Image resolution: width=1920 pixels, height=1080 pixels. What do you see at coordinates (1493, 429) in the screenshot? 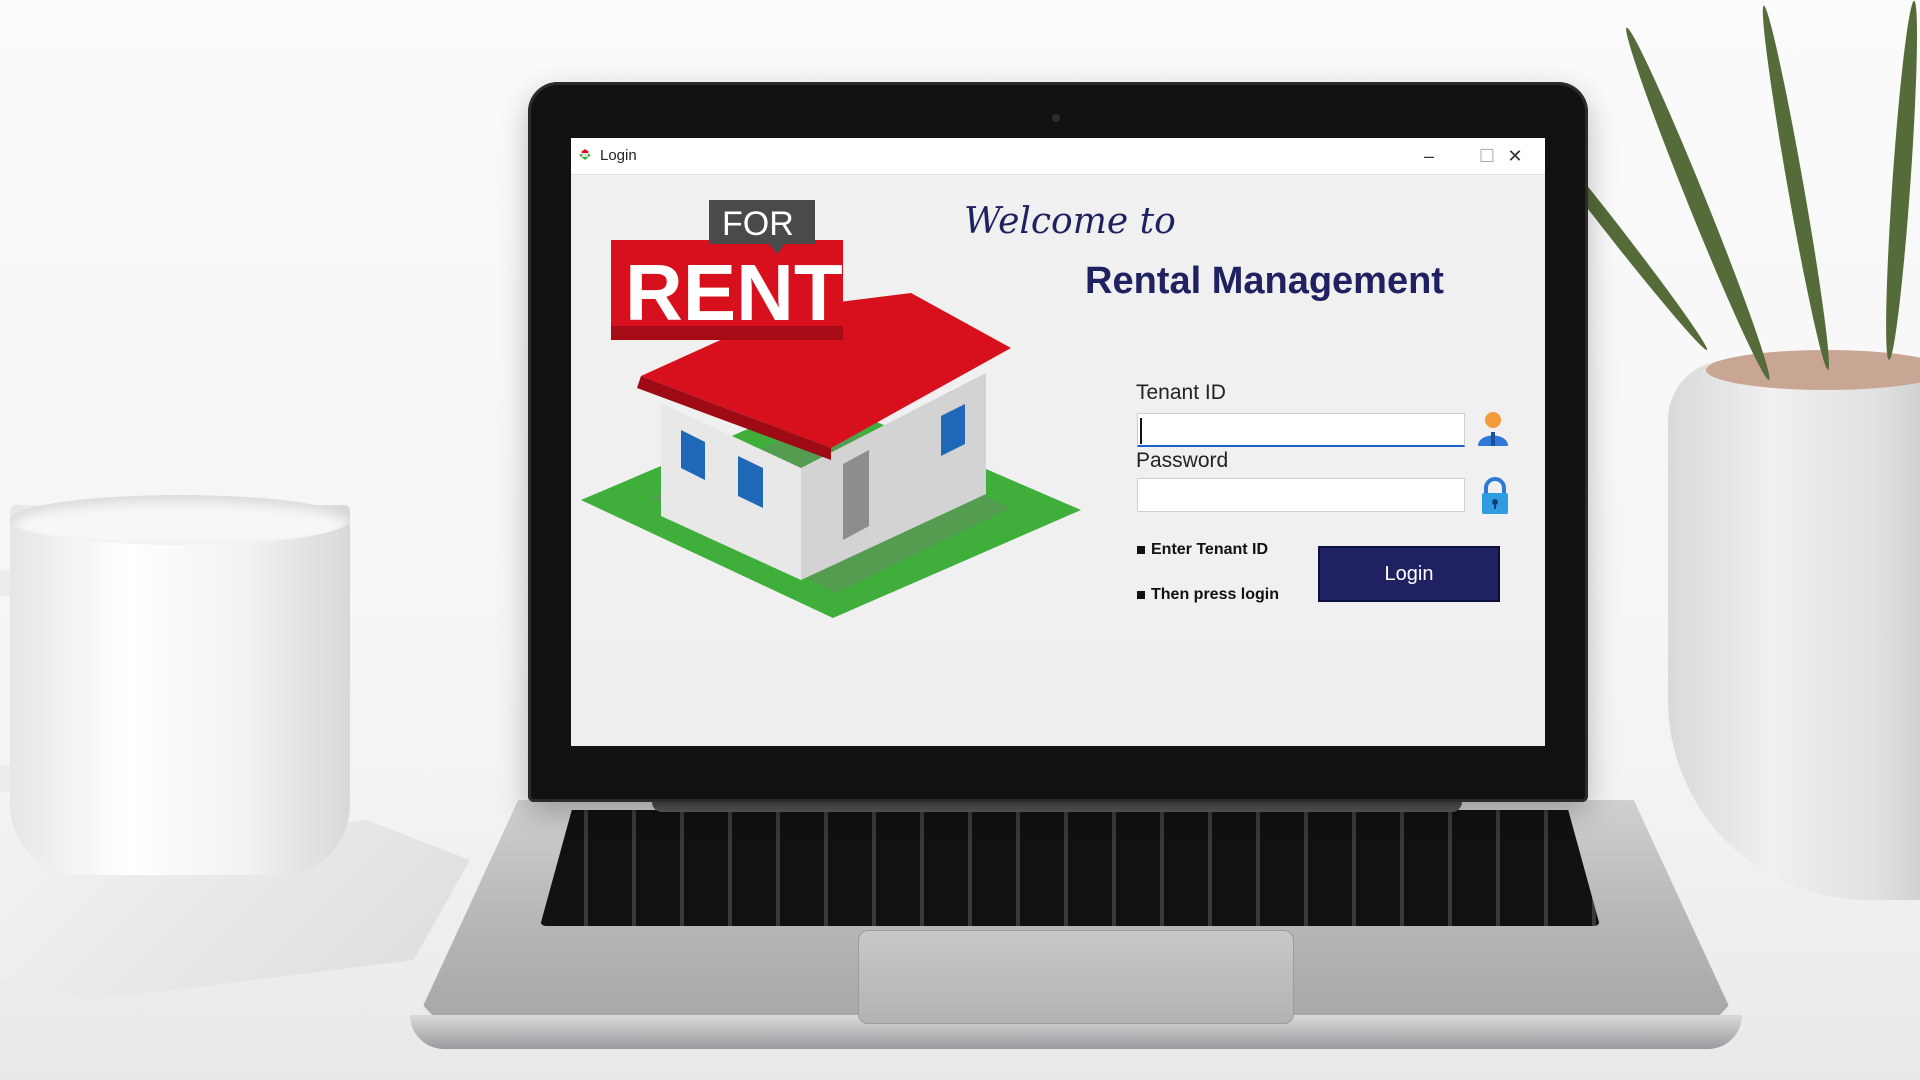
I see `user-icon` at bounding box center [1493, 429].